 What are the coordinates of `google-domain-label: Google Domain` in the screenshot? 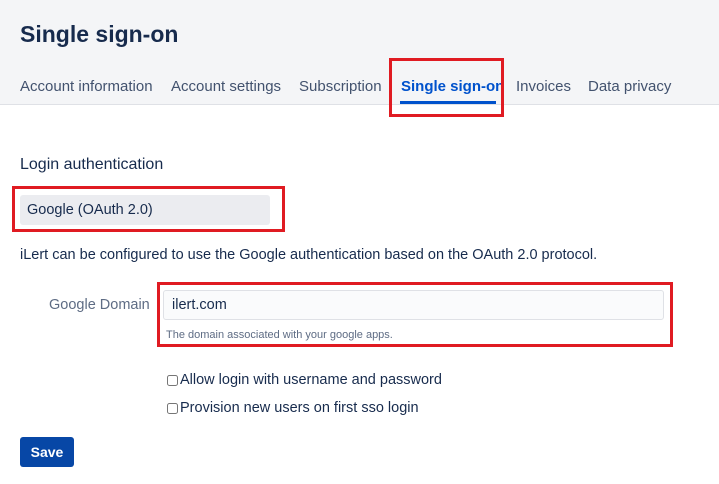 It's located at (99, 305).